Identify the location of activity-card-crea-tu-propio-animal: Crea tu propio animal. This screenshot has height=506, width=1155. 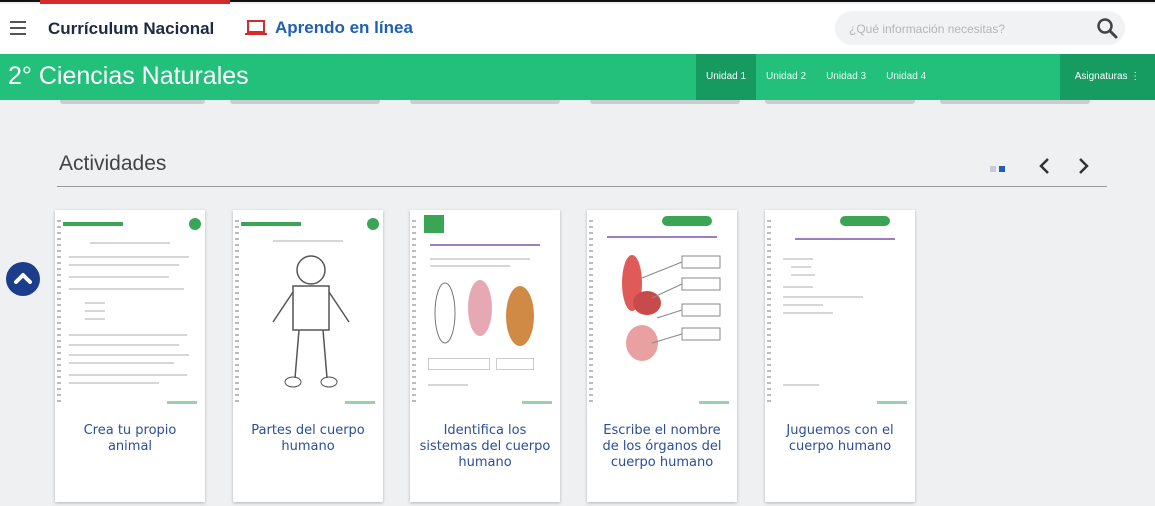
(130, 356).